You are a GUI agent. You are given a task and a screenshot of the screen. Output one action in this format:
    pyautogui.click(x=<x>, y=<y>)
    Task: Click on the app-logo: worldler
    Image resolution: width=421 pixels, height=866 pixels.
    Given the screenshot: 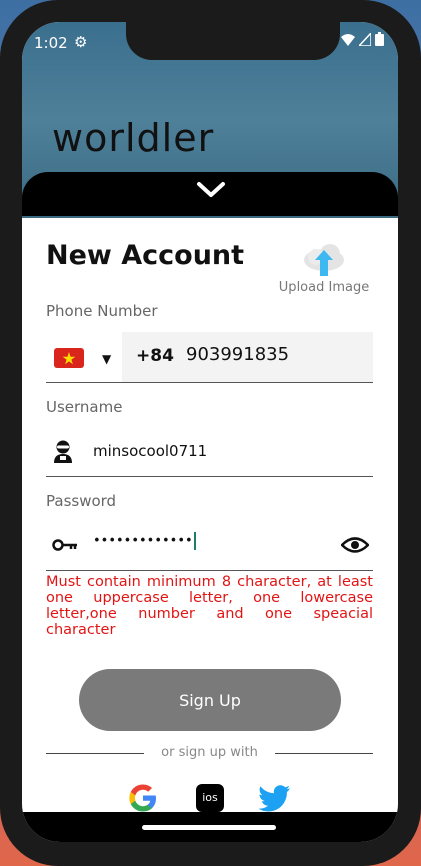 What is the action you would take?
    pyautogui.click(x=133, y=138)
    